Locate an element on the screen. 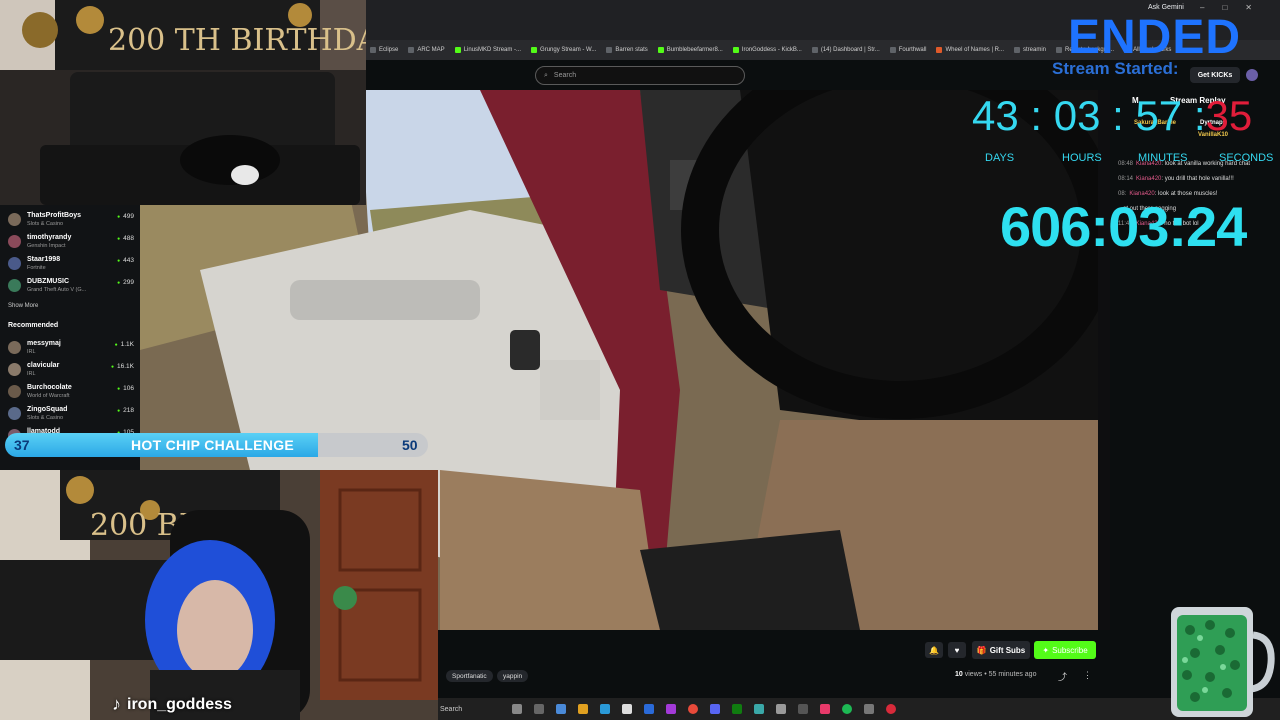 This screenshot has width=1280, height=720. chrome-icon is located at coordinates (693, 709).